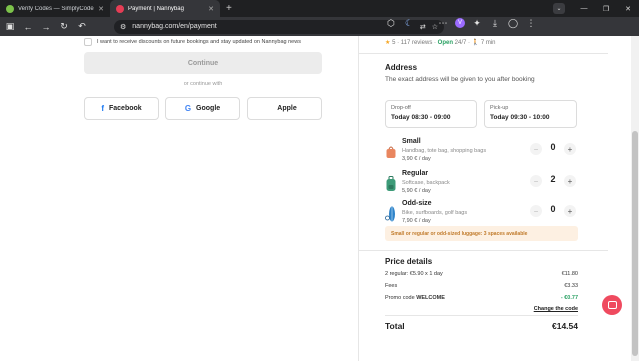 The width and height of the screenshot is (639, 361). I want to click on pickup-label: Pick-up, so click(499, 108).